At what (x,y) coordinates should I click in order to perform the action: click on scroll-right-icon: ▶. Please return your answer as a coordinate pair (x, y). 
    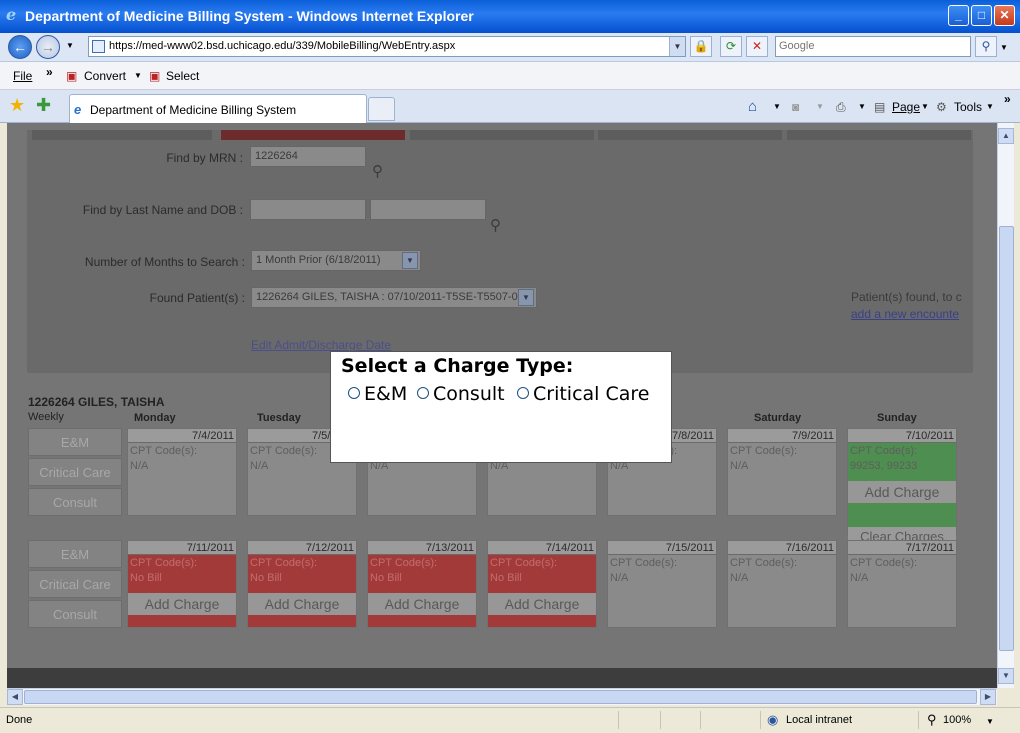
    Looking at the image, I should click on (988, 697).